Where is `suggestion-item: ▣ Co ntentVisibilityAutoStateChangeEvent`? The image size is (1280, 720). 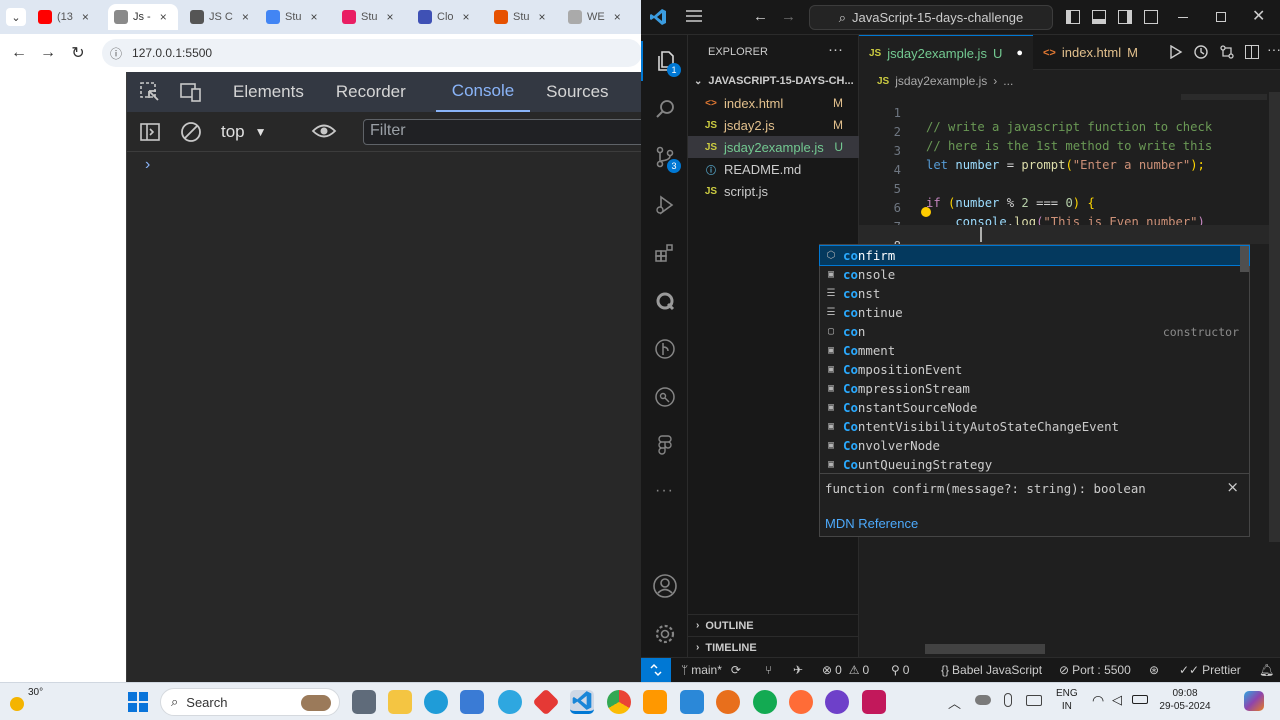 suggestion-item: ▣ Co ntentVisibilityAutoStateChangeEvent is located at coordinates (1034, 426).